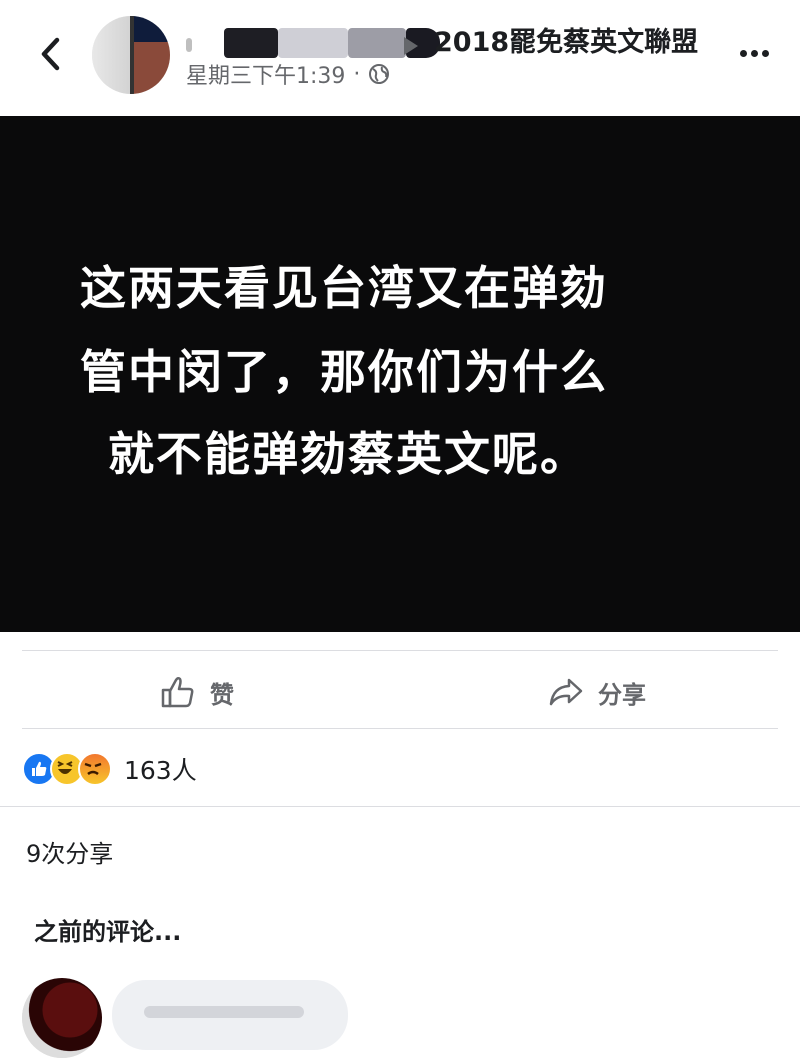 This screenshot has height=1058, width=800. What do you see at coordinates (69, 851) in the screenshot?
I see `share-count: 9次分享` at bounding box center [69, 851].